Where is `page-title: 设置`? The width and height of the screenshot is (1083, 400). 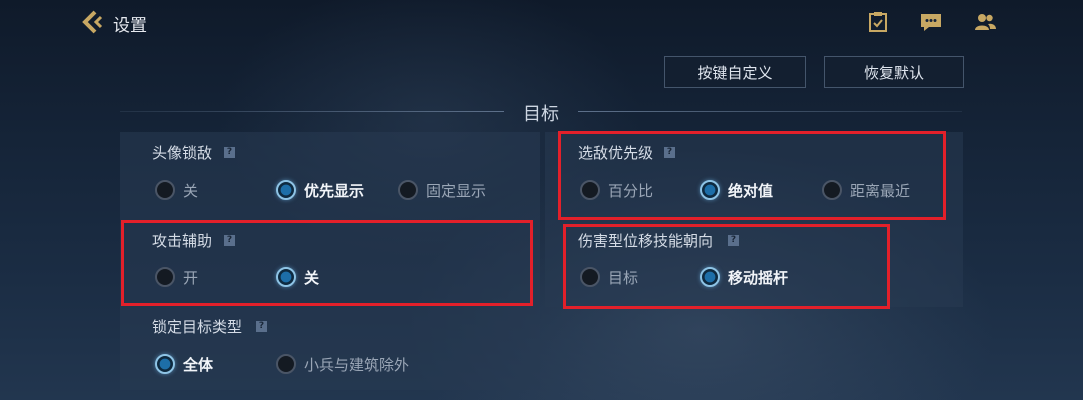
page-title: 设置 is located at coordinates (130, 26).